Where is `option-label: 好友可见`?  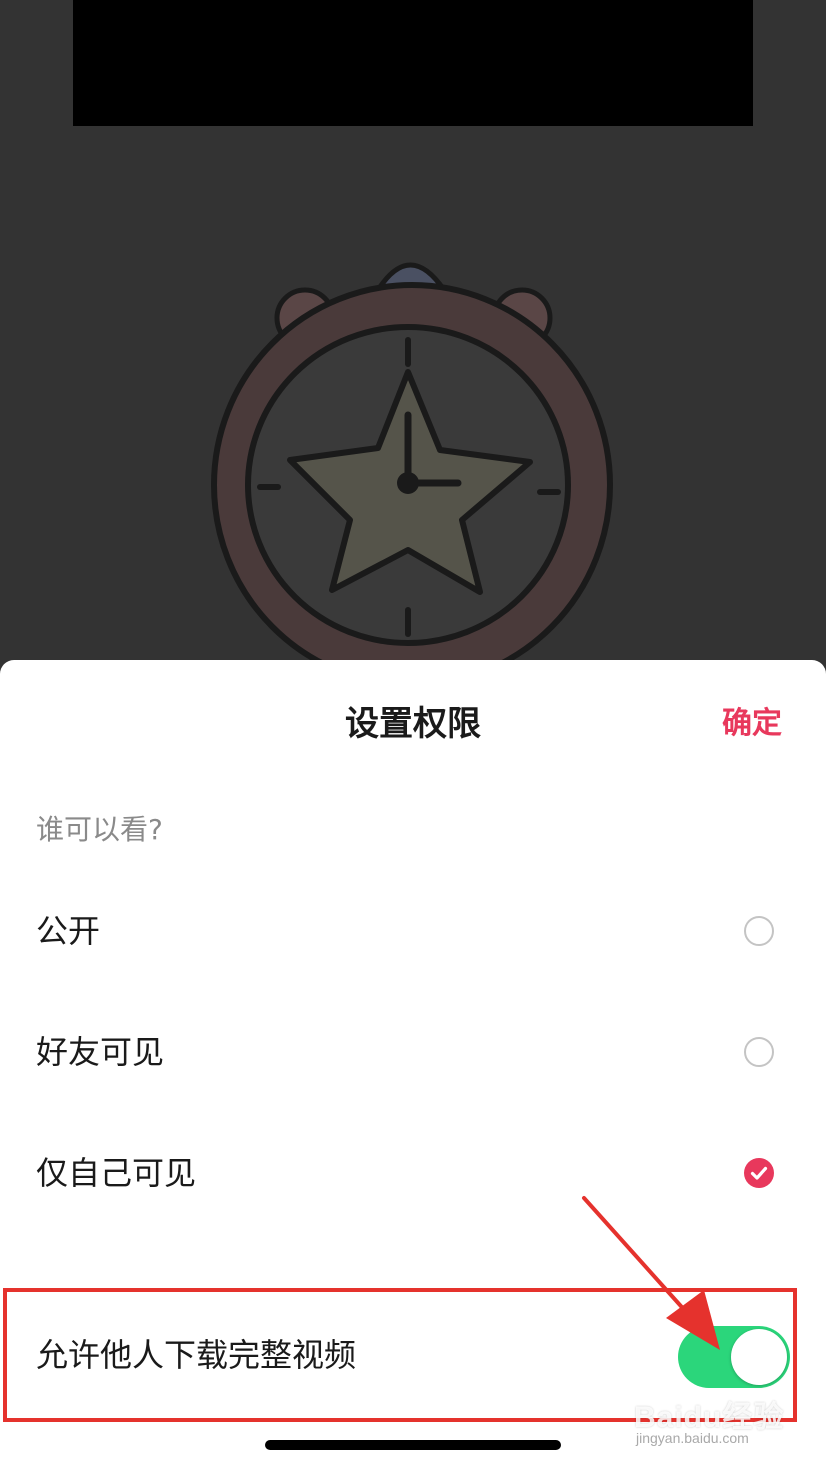
option-label: 好友可见 is located at coordinates (100, 1052).